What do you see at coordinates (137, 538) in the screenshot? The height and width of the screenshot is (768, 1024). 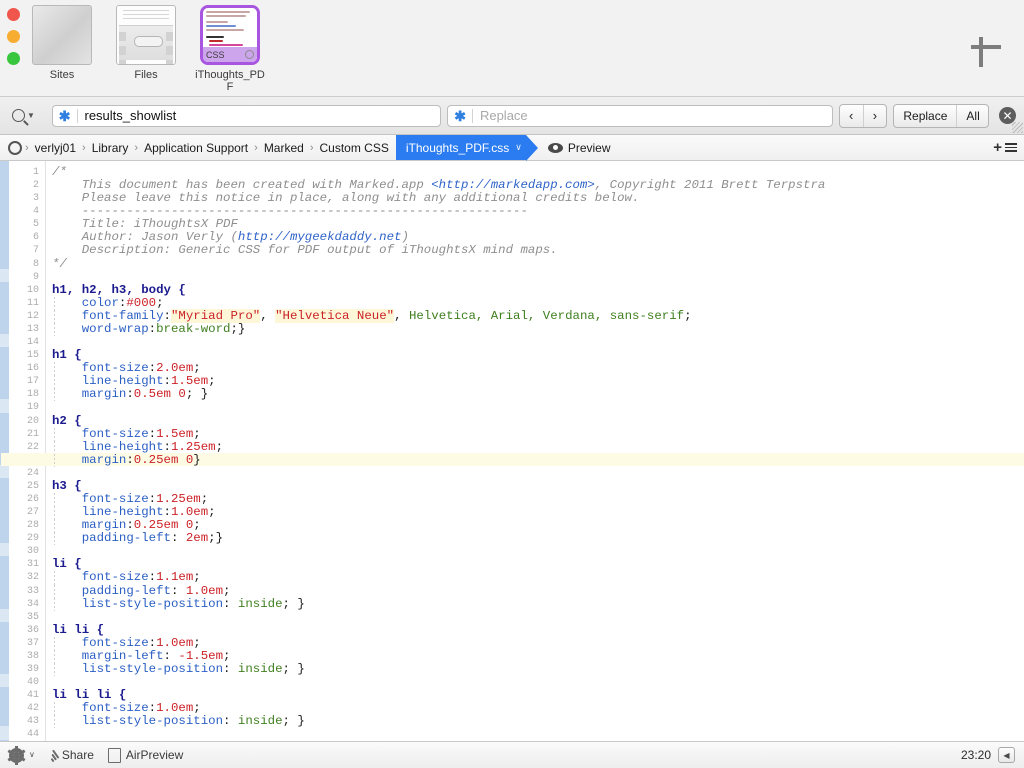 I see `code-line: padding-left: 2em;}` at bounding box center [137, 538].